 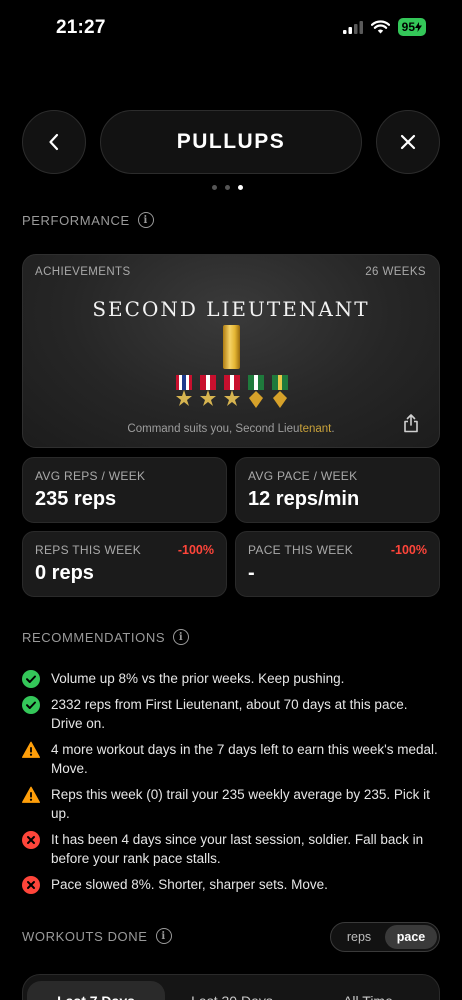 What do you see at coordinates (81, 27) in the screenshot?
I see `status-time: 21:27` at bounding box center [81, 27].